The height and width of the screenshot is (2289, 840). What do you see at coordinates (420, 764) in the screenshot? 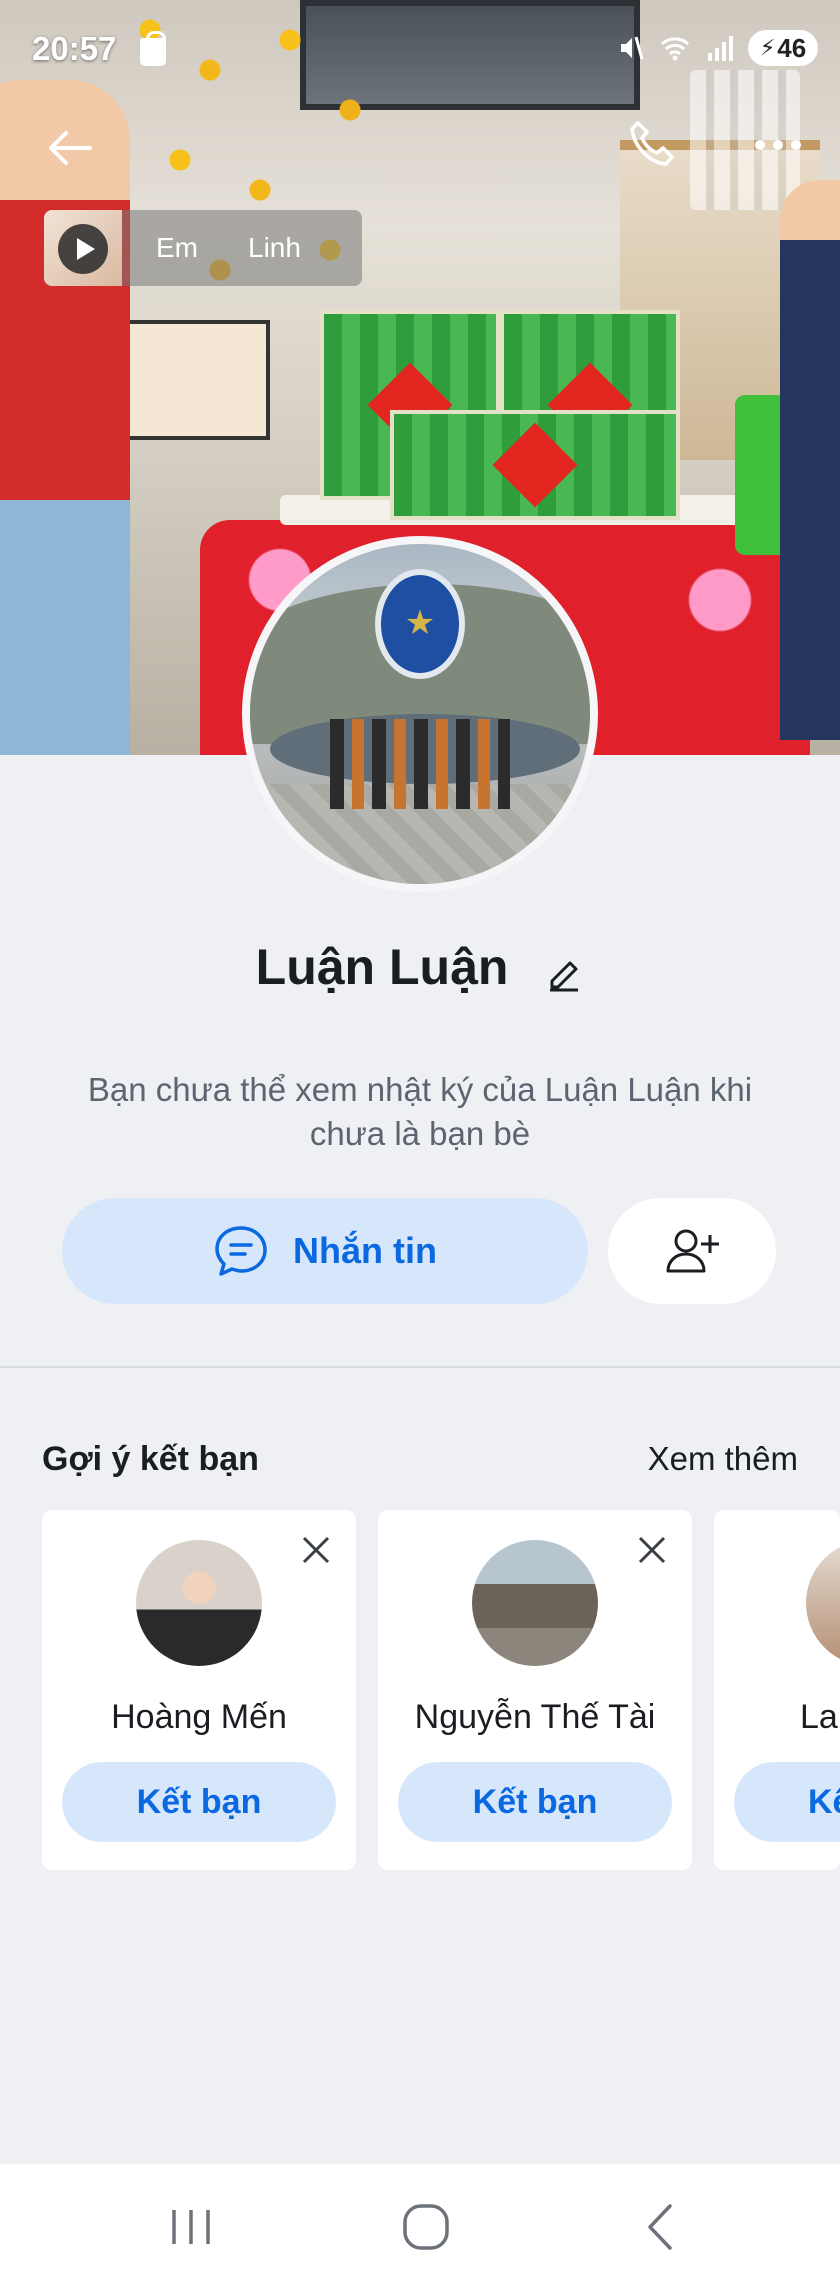
I see `avatar-people` at bounding box center [420, 764].